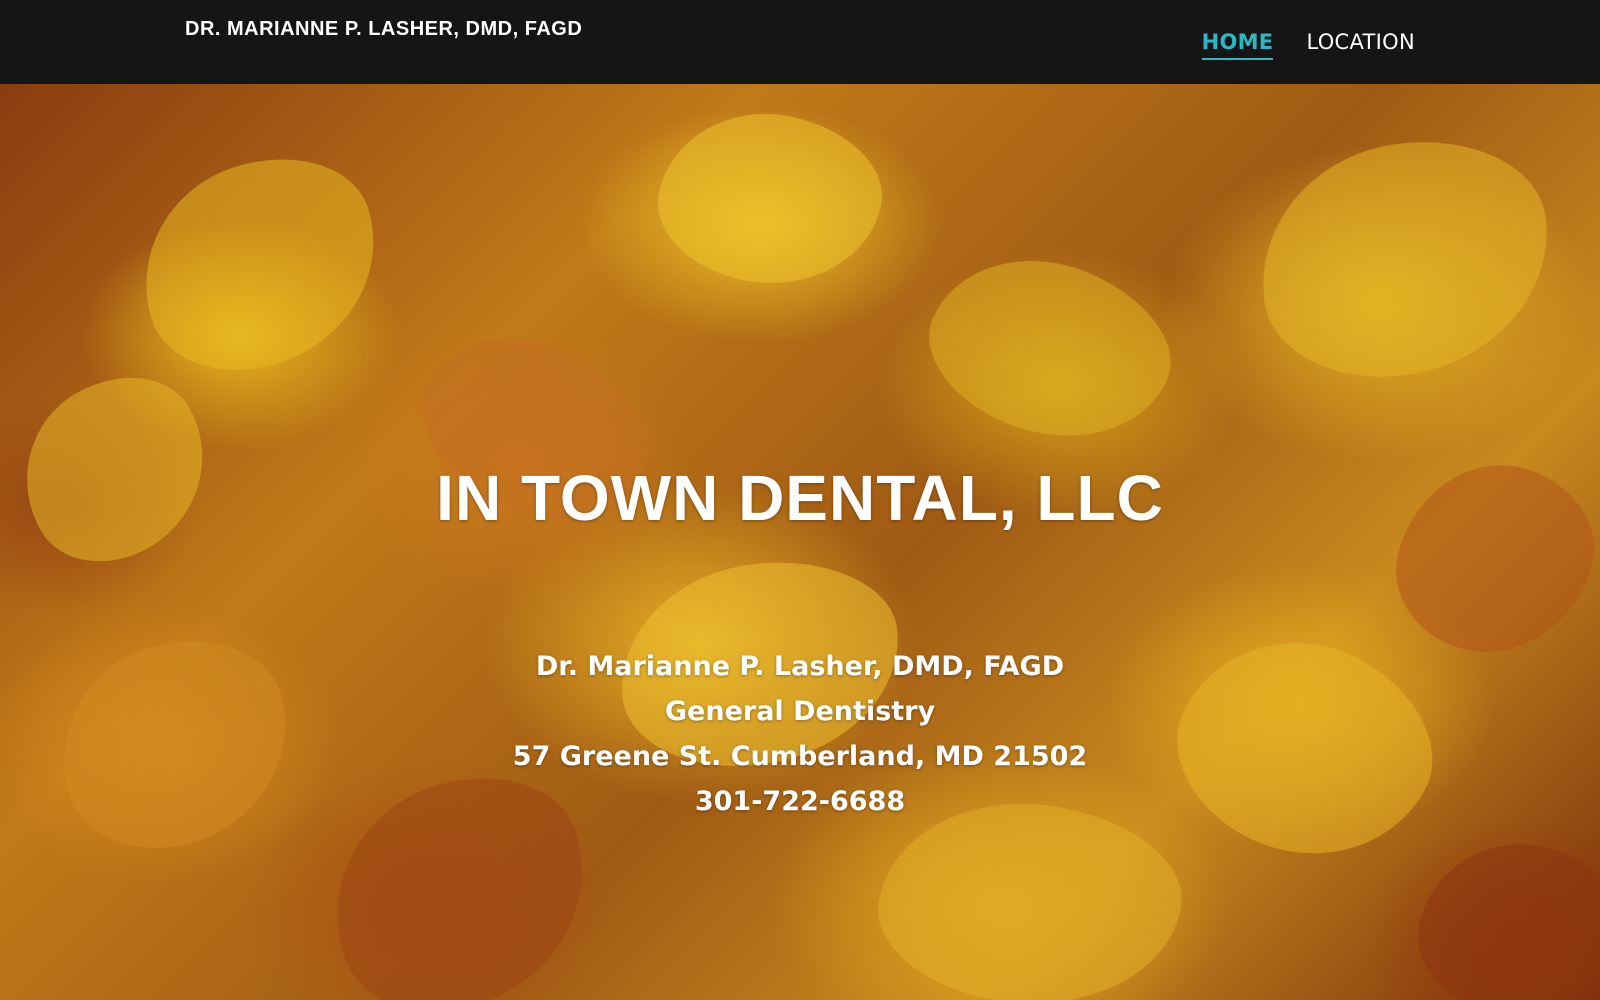 Image resolution: width=1600 pixels, height=1000 pixels. What do you see at coordinates (1360, 43) in the screenshot?
I see `nav-location-link: LOCATION` at bounding box center [1360, 43].